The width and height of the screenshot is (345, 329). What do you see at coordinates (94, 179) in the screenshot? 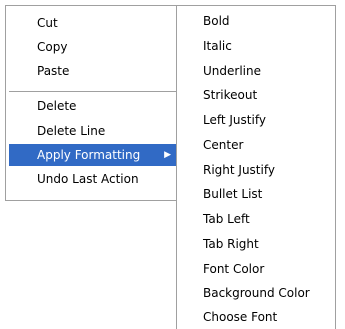
I see `menu-item-undo-last-action: Undo Last Action` at bounding box center [94, 179].